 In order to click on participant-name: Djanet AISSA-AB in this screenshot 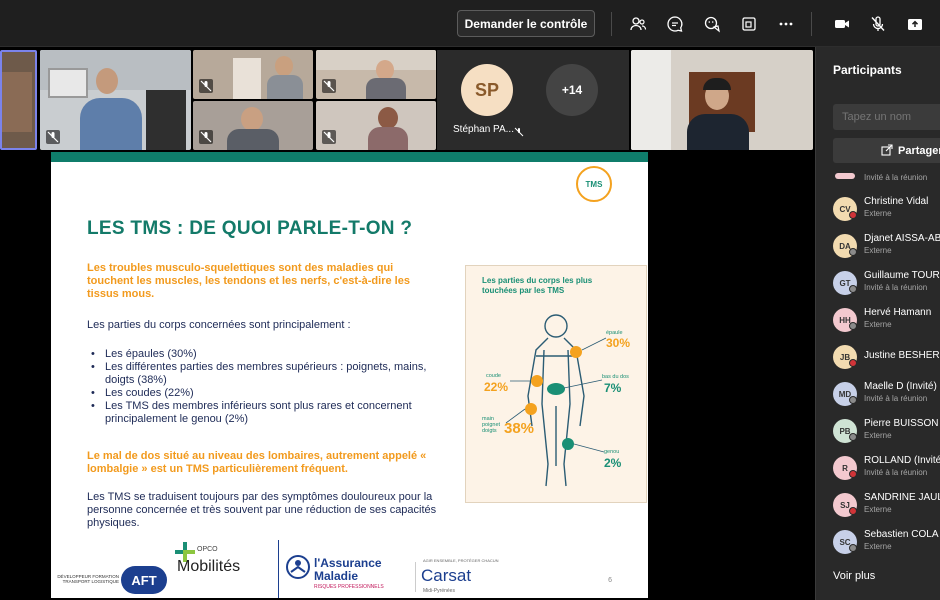, I will do `click(902, 238)`.